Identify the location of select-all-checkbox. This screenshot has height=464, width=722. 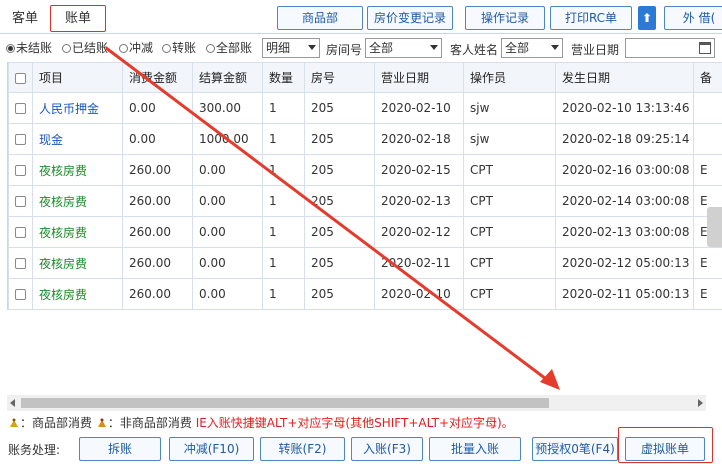
(20, 77).